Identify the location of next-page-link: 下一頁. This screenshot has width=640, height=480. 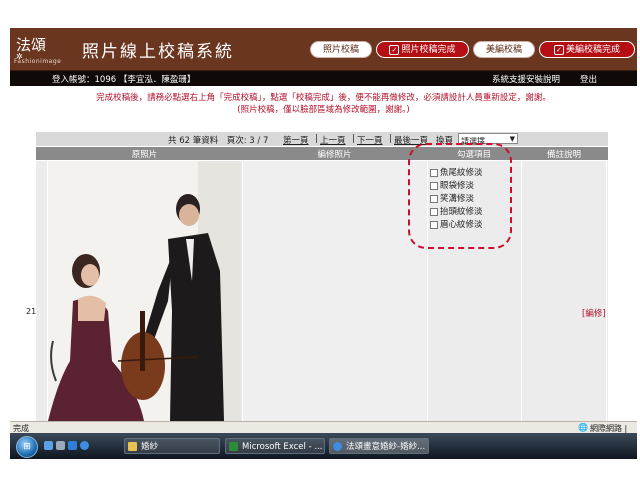
(370, 140).